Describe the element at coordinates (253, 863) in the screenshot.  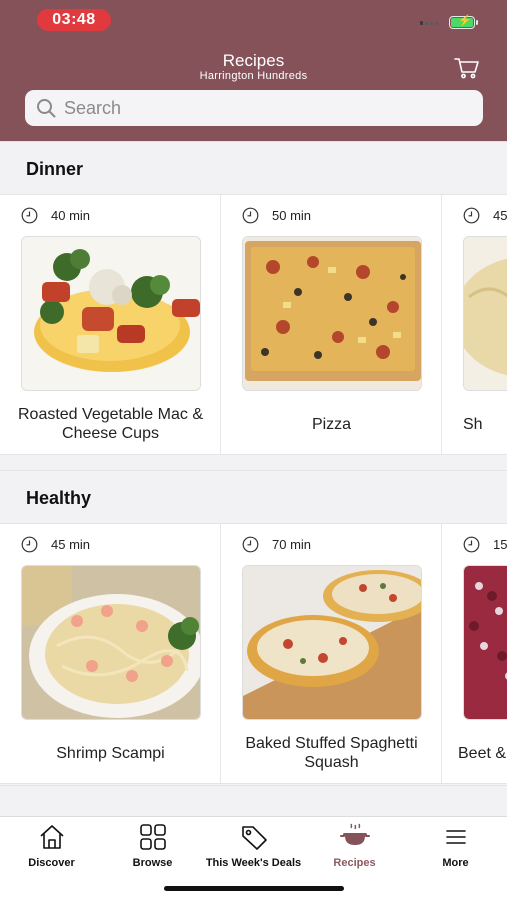
I see `tab-label: This Week's Deals` at that location.